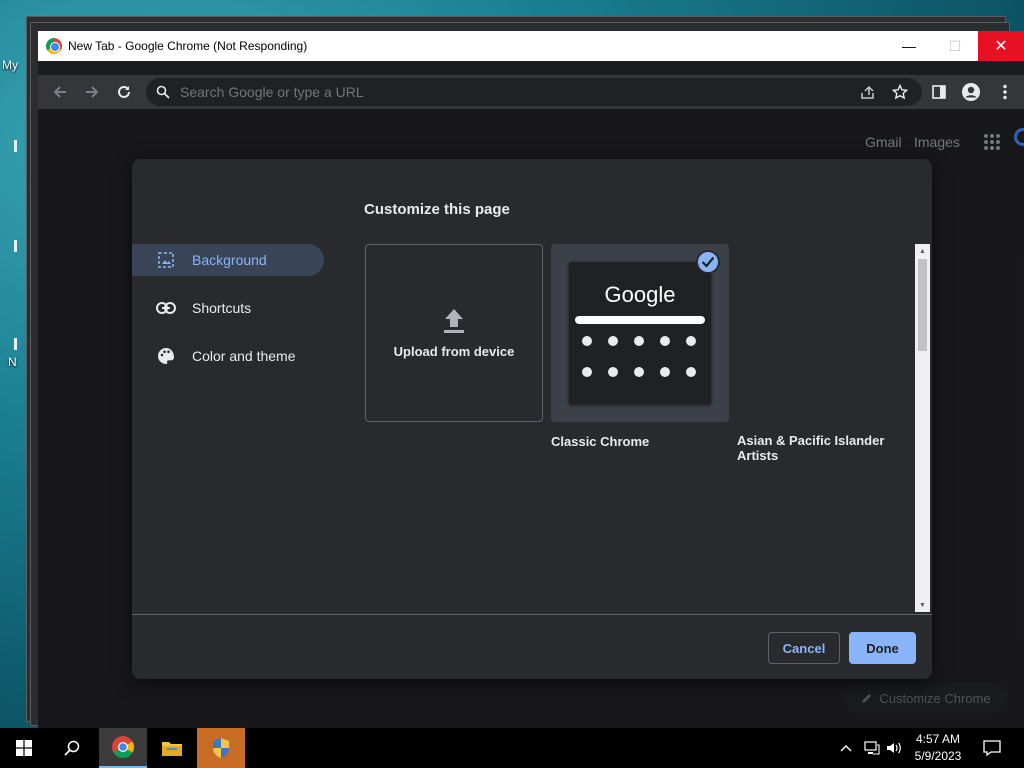 The height and width of the screenshot is (768, 1024). I want to click on windows-logo-icon, so click(24, 748).